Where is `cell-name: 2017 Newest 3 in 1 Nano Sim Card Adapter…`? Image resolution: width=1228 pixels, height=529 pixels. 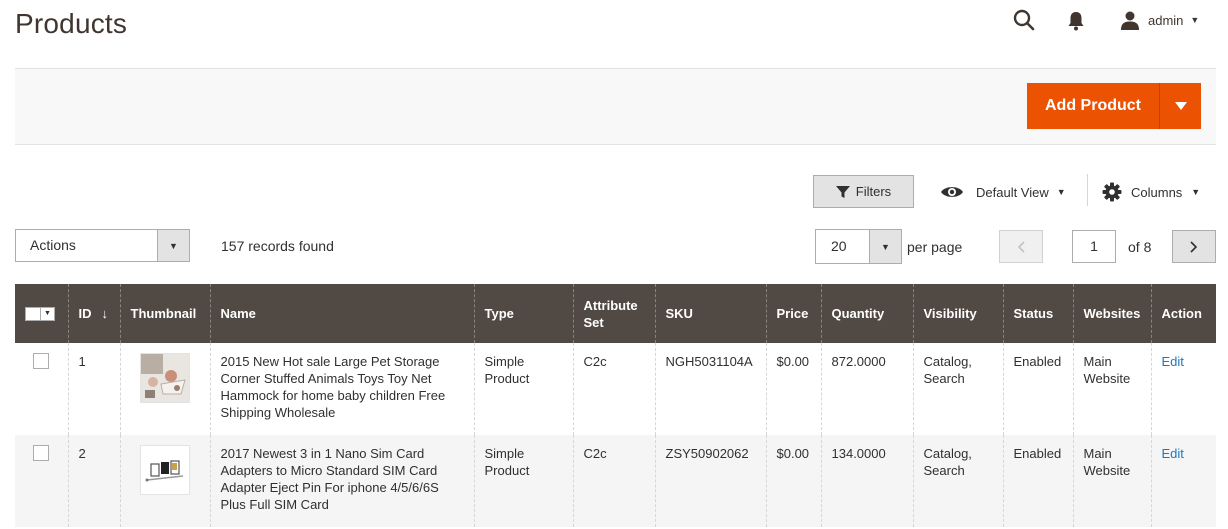
cell-name: 2017 Newest 3 in 1 Nano Sim Card Adapter… is located at coordinates (341, 481).